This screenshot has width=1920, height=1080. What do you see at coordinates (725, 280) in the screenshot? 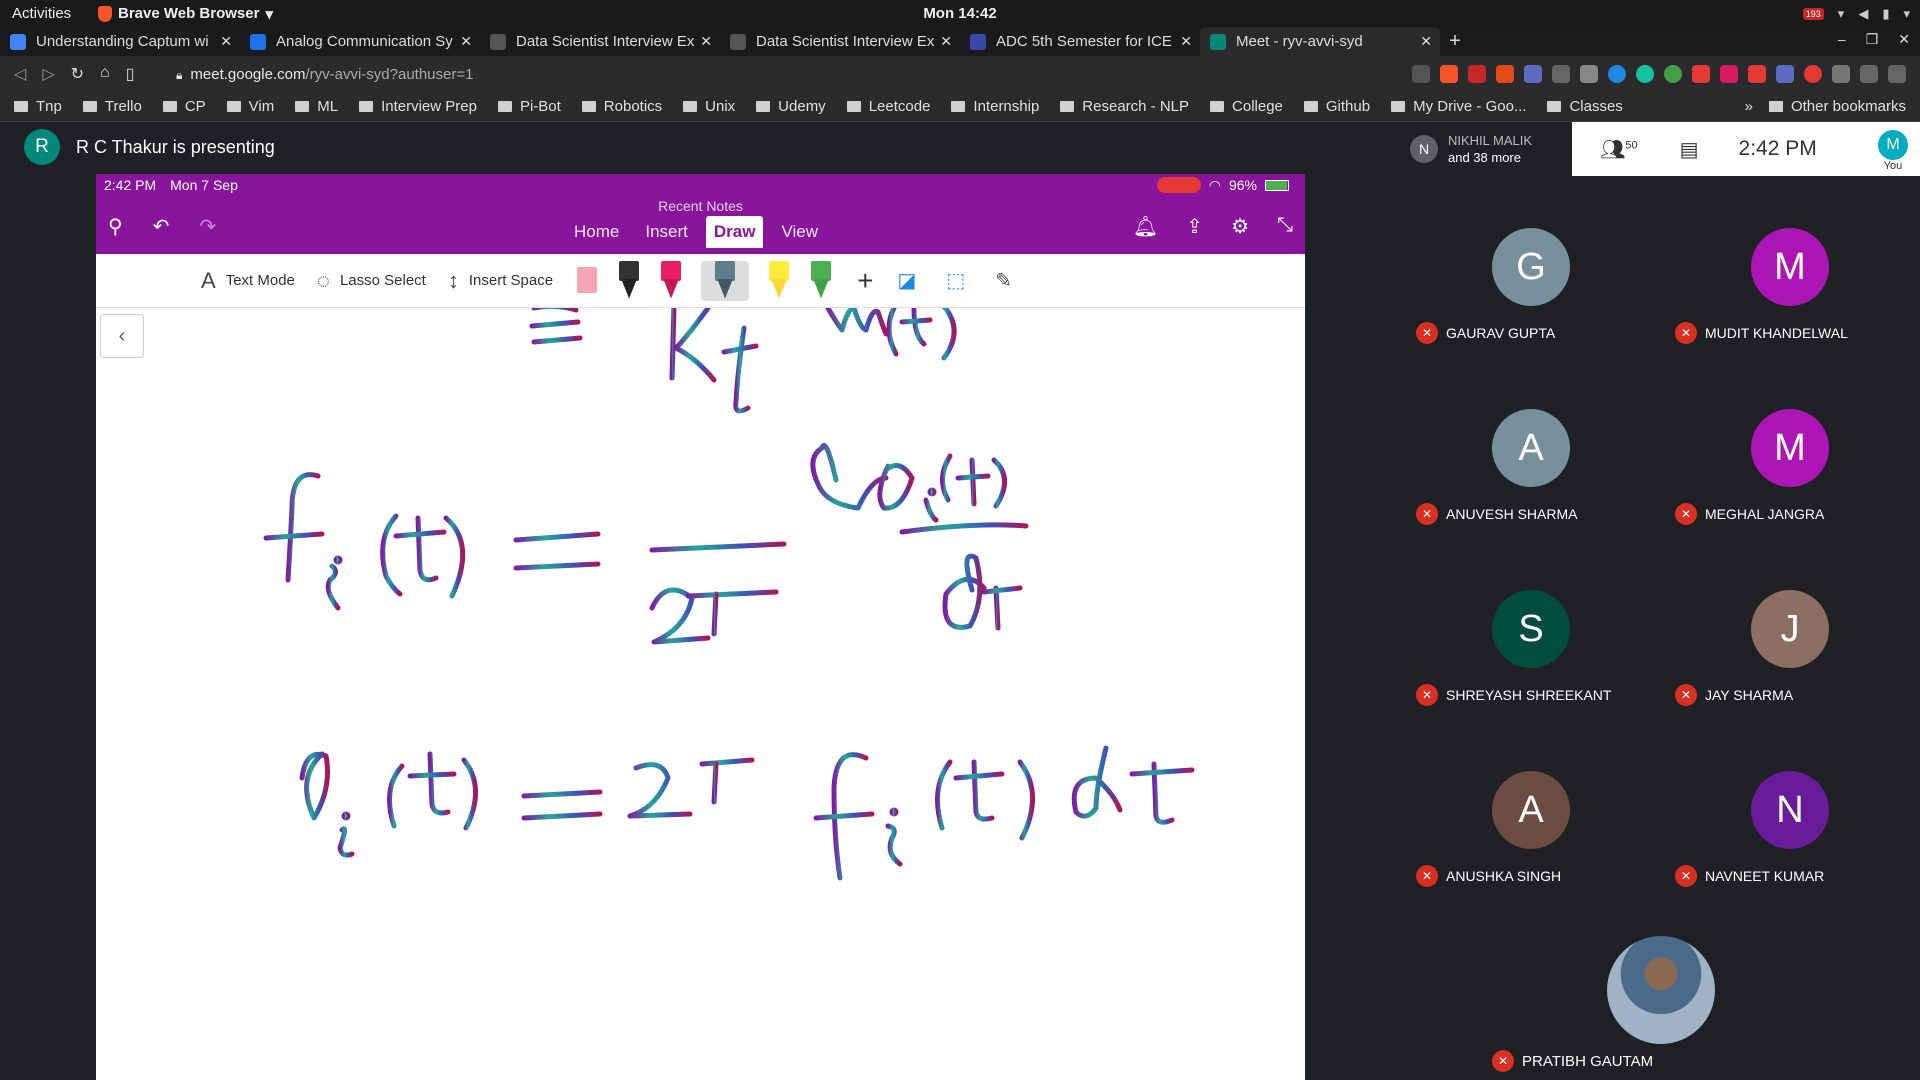
I see `pen-galaxy-button` at bounding box center [725, 280].